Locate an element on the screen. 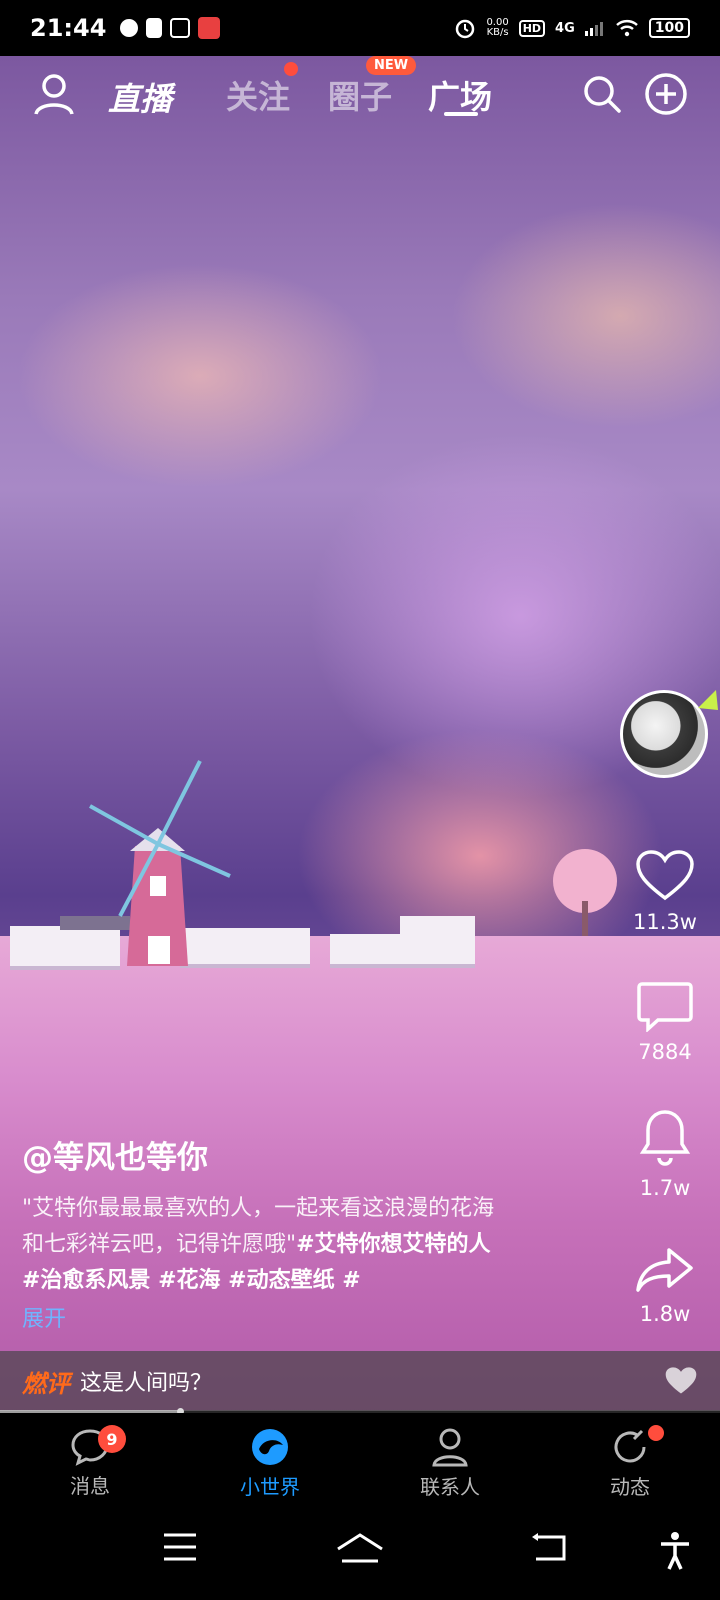 Image resolution: width=720 pixels, height=1600 pixels. red-app-icon is located at coordinates (209, 28).